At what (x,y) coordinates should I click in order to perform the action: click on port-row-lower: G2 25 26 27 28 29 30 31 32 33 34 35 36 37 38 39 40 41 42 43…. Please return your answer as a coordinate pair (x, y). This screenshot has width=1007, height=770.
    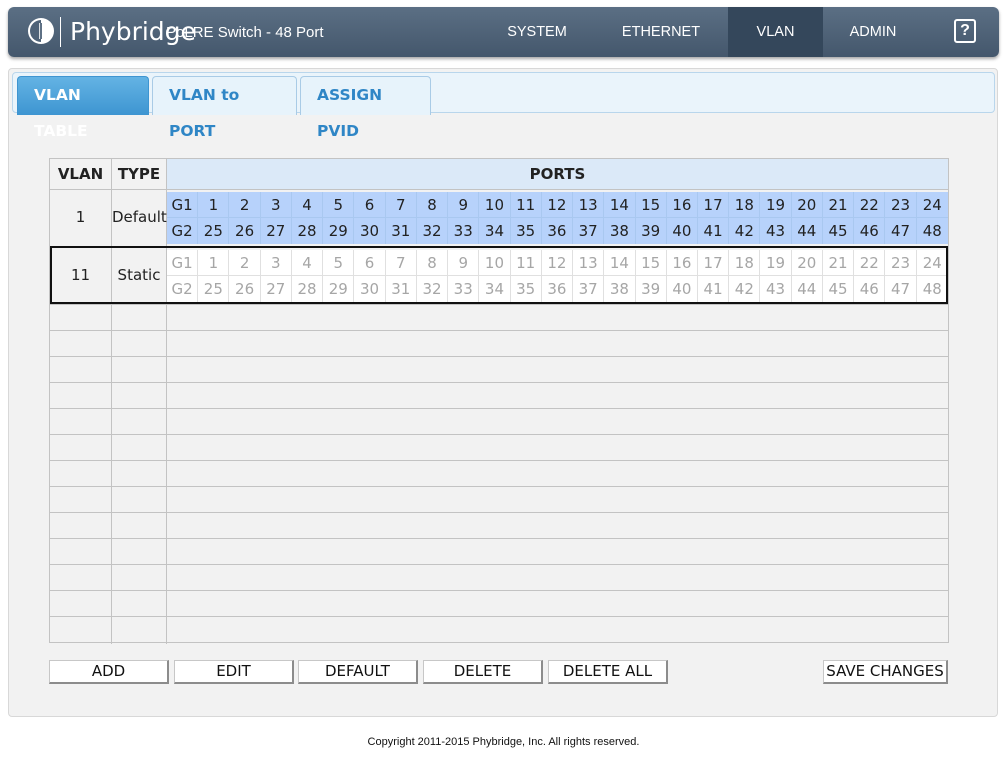
    Looking at the image, I should click on (557, 231).